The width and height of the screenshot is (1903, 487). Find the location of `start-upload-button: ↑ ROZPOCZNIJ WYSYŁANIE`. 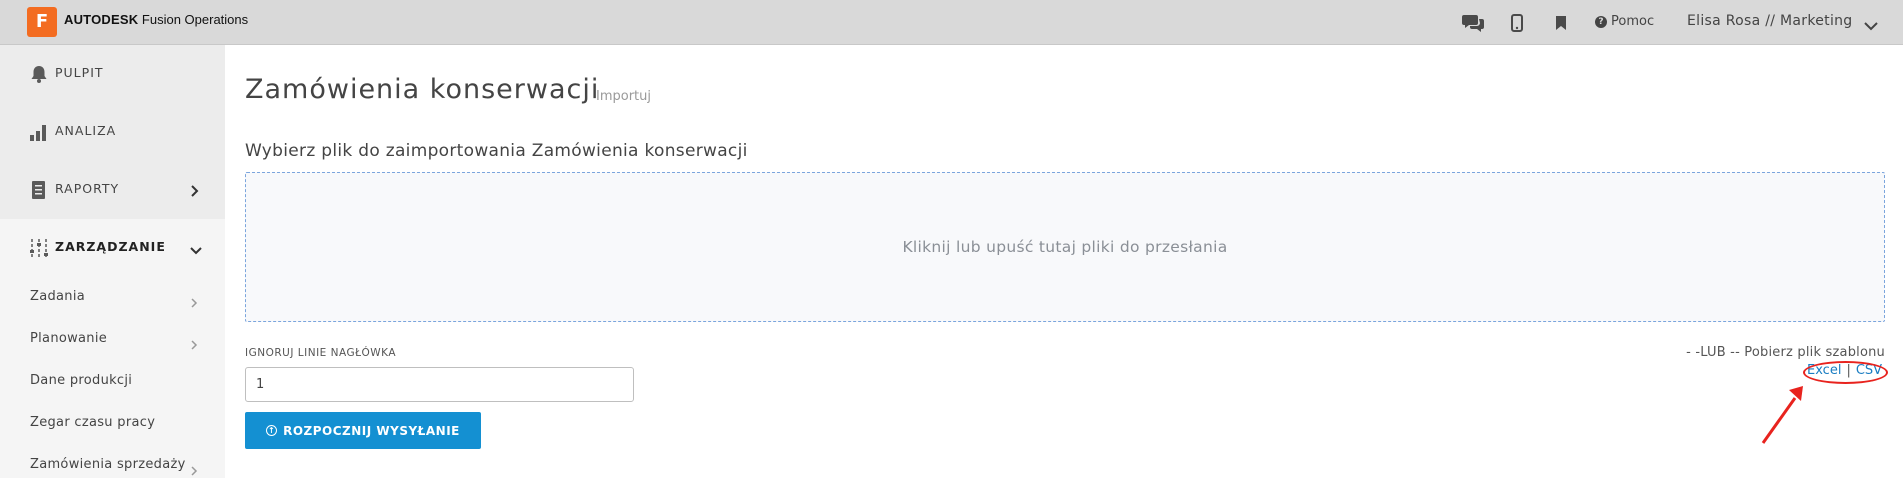

start-upload-button: ↑ ROZPOCZNIJ WYSYŁANIE is located at coordinates (363, 430).